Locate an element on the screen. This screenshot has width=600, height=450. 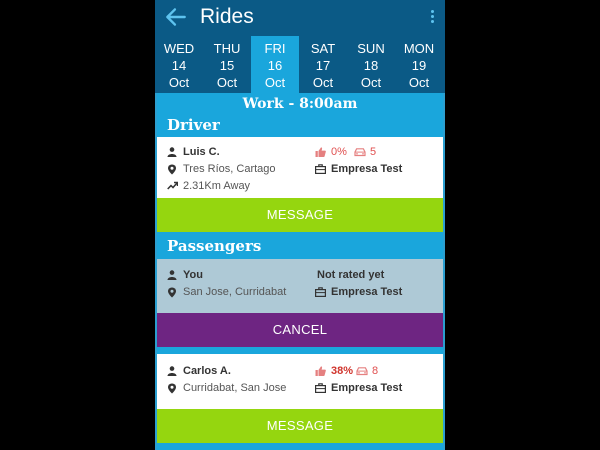
day-tab-mon: MON 19 Oct is located at coordinates (419, 64).